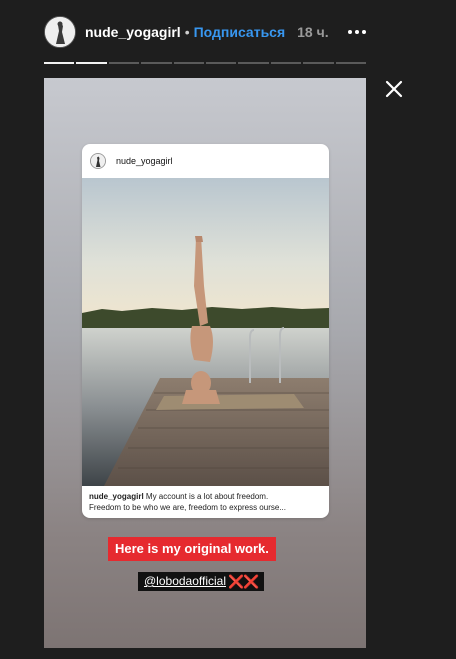 This screenshot has height=659, width=456. Describe the element at coordinates (133, 32) in the screenshot. I see `username: nude_yogagirl` at that location.